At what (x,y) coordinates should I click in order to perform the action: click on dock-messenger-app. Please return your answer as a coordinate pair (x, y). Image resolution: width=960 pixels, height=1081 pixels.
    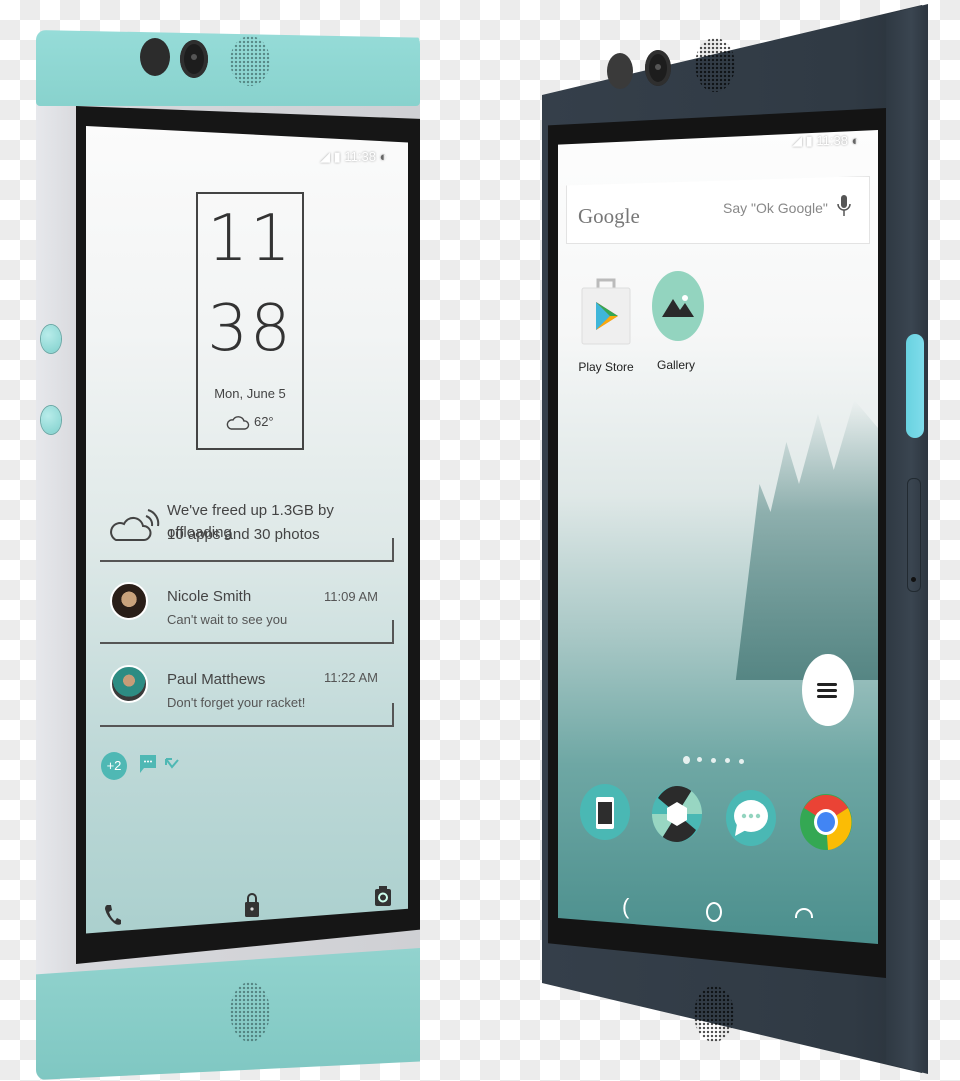
    Looking at the image, I should click on (751, 818).